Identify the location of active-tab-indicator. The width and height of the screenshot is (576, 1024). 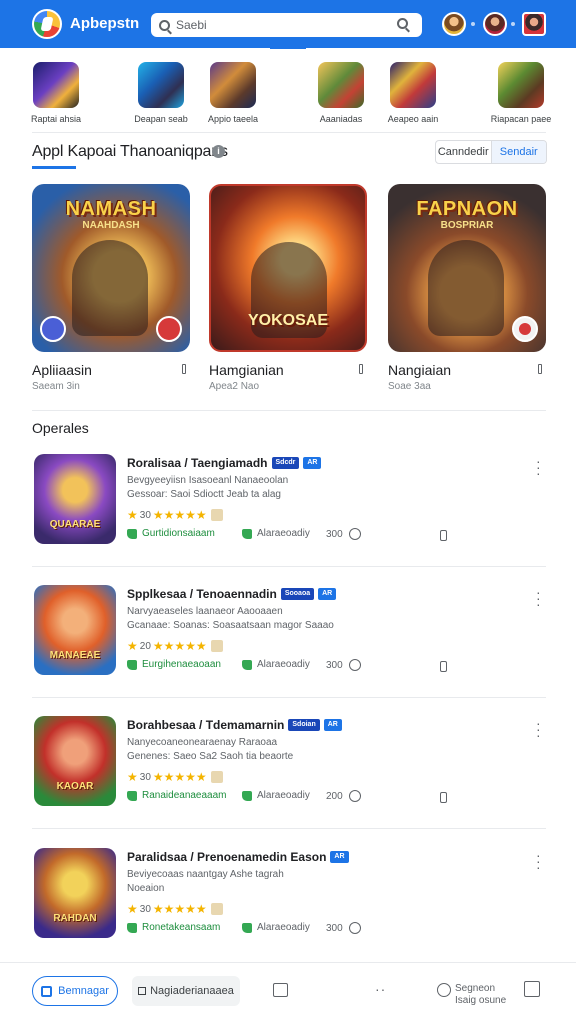
(288, 47).